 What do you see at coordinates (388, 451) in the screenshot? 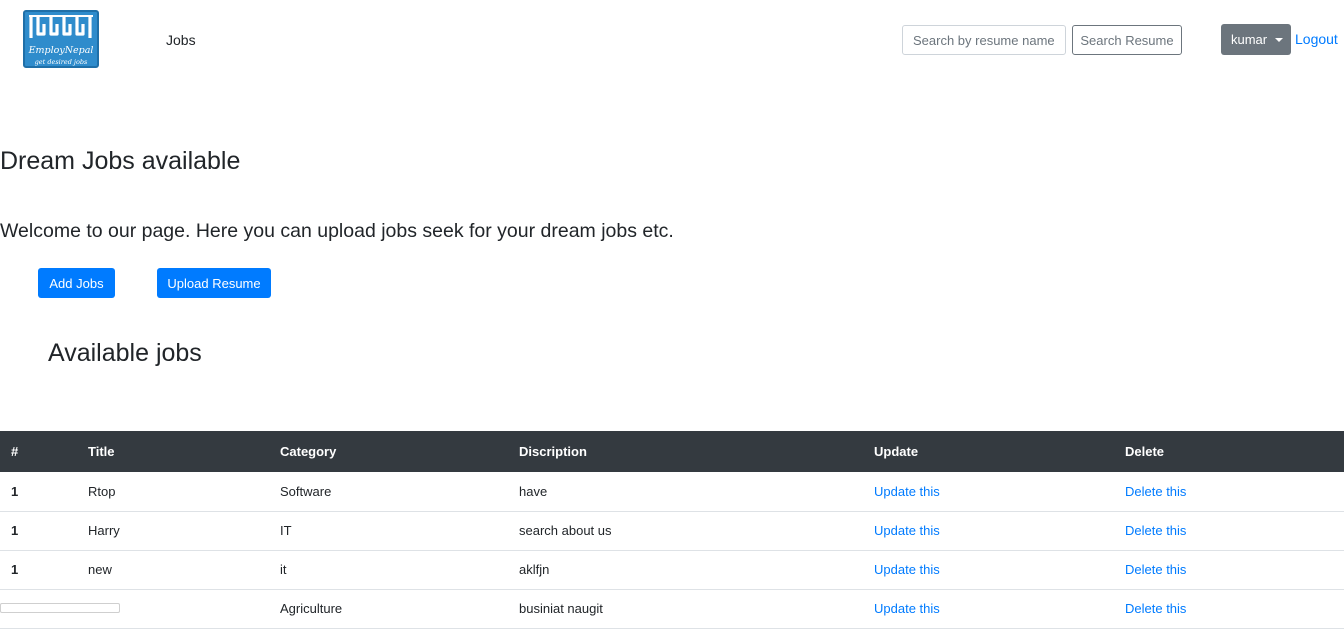
I see `column-header-category: Category` at bounding box center [388, 451].